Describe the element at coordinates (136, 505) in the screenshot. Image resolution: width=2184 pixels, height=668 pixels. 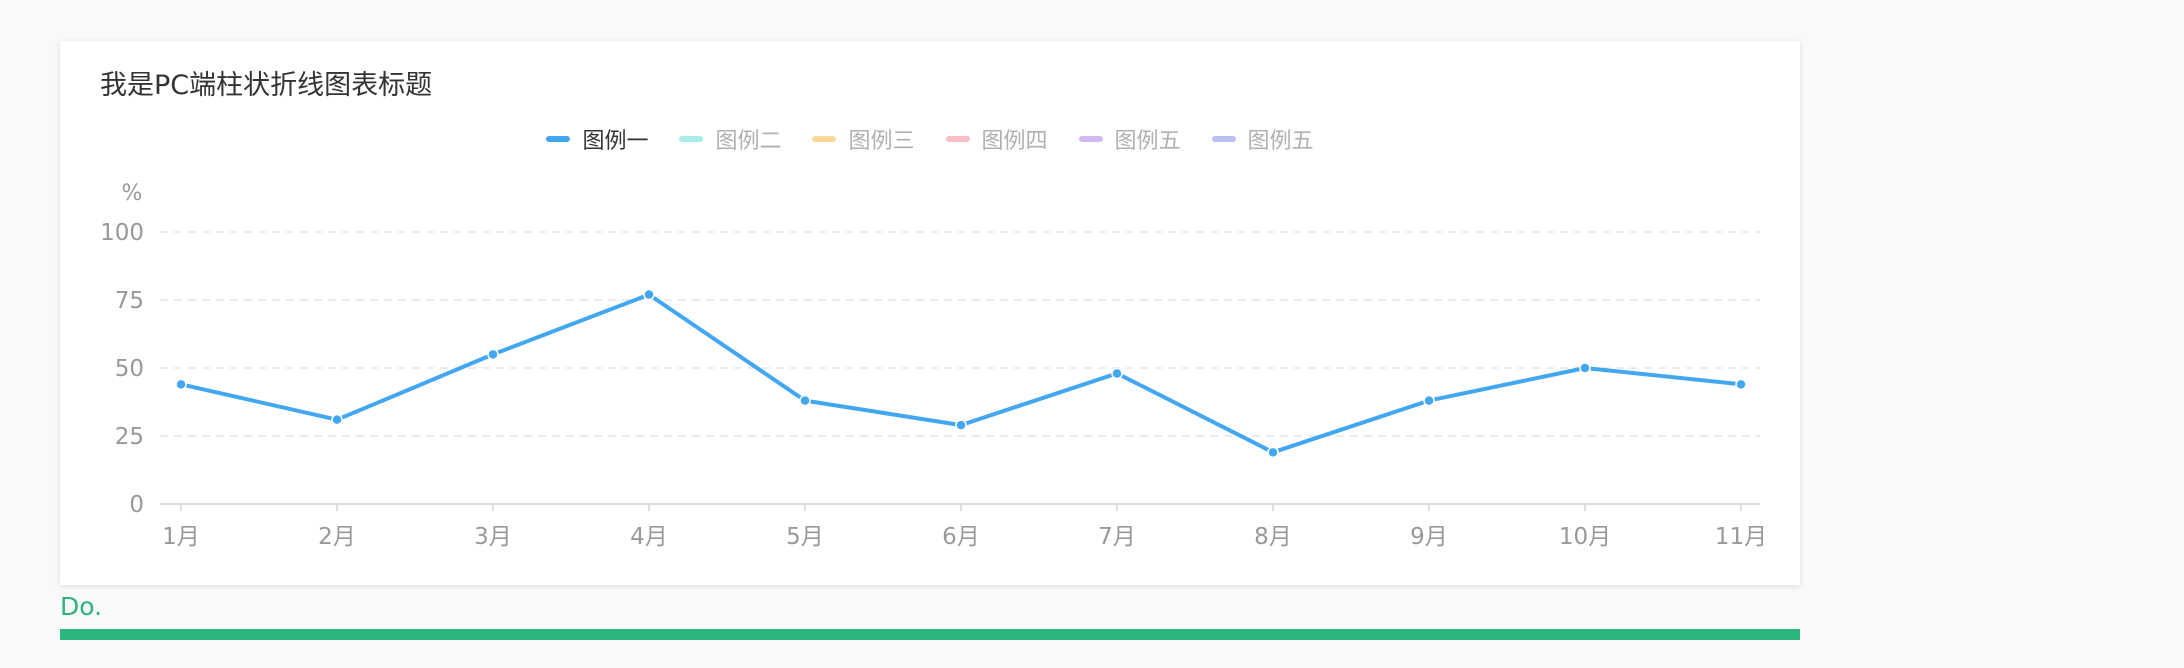
I see `y-tick-label: 0` at that location.